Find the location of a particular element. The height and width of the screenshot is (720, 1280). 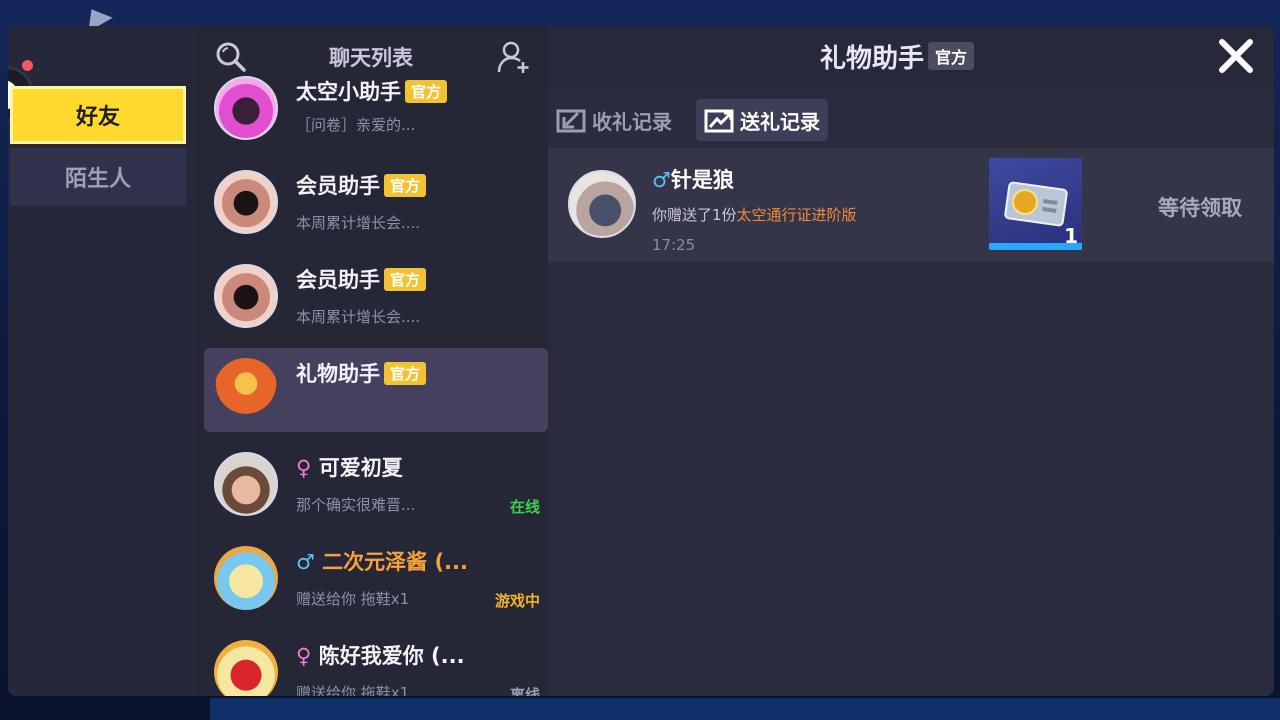

gift-box-avatar is located at coordinates (246, 390).